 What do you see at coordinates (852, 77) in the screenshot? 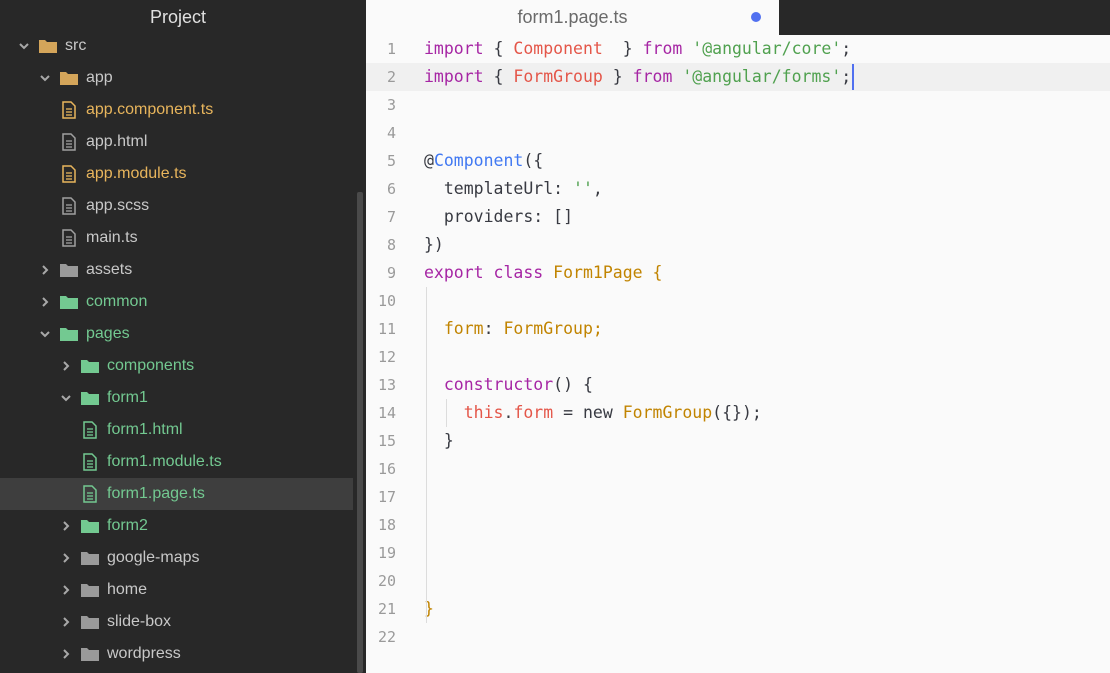
I see `text-cursor` at bounding box center [852, 77].